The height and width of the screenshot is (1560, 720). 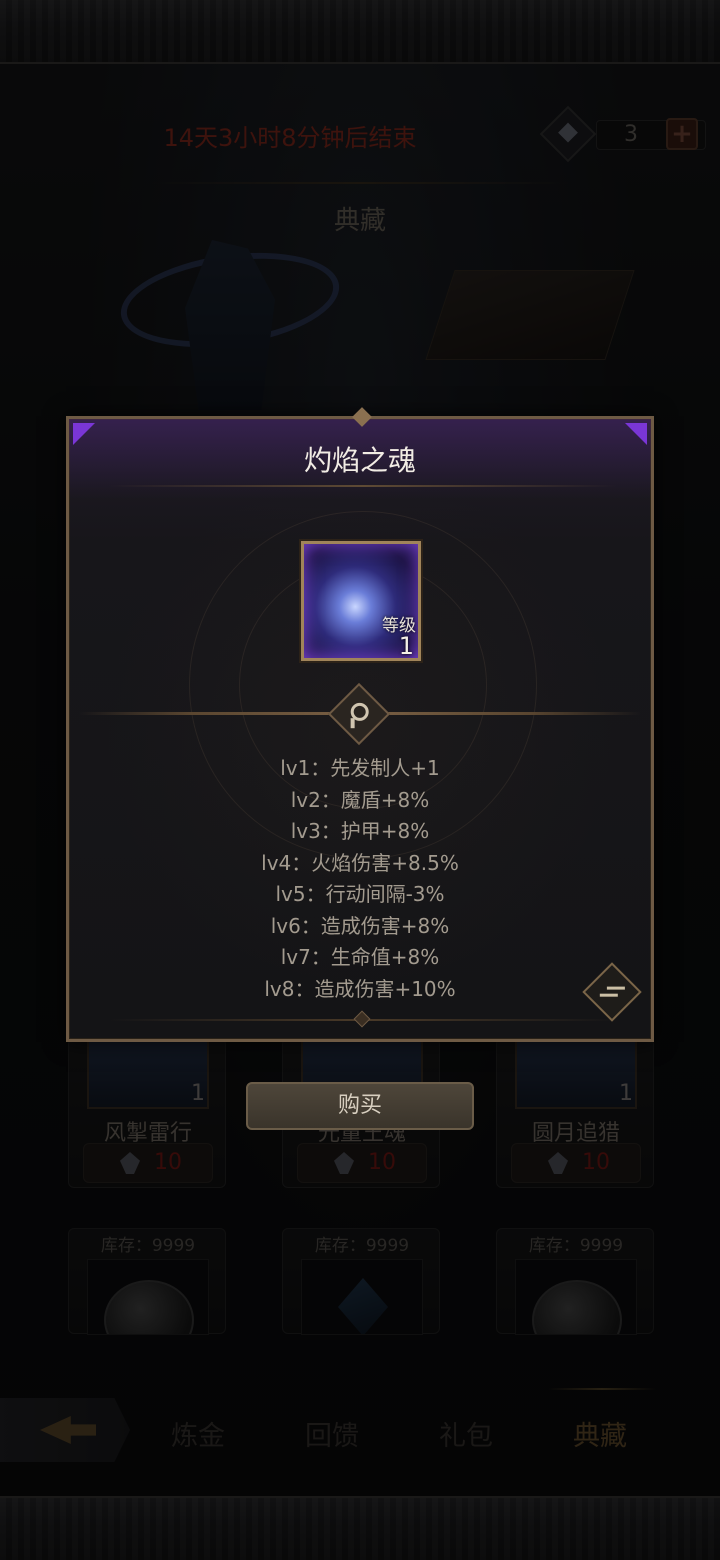 I want to click on tab-alchemy: 炼金, so click(x=198, y=1433).